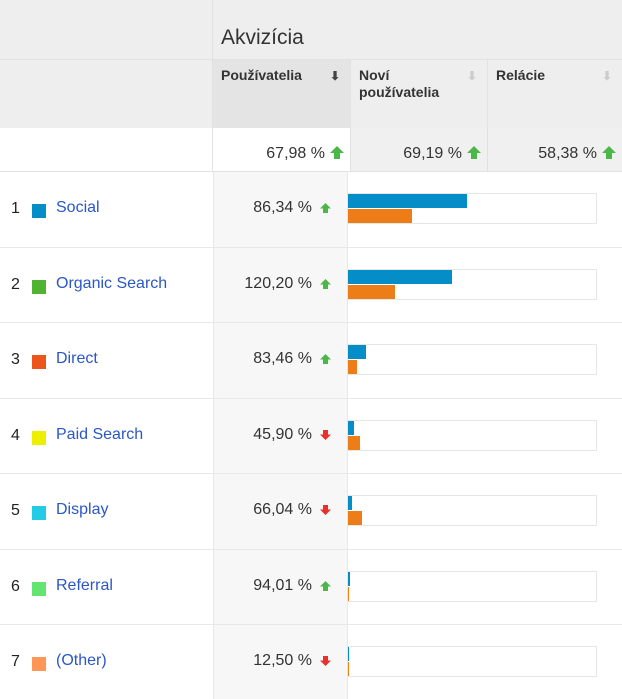 The height and width of the screenshot is (699, 622). I want to click on table-row: 5 Display 66,04 %, so click(311, 512).